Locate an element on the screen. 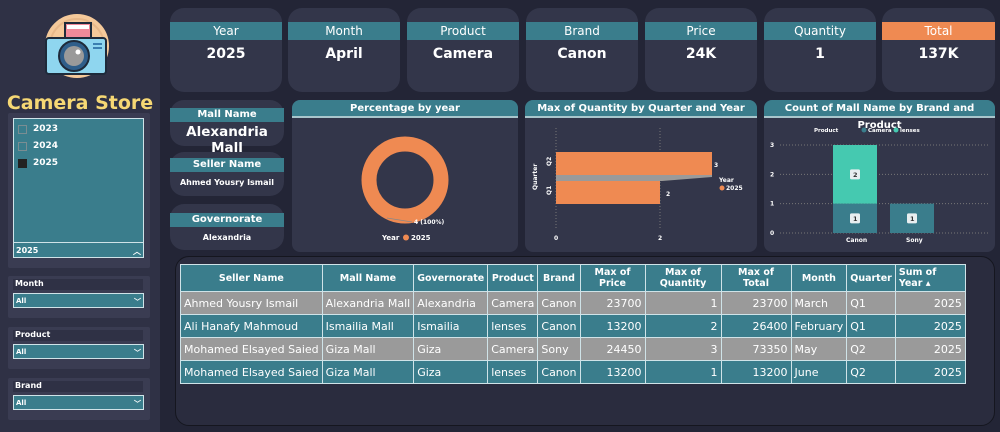 Image resolution: width=1000 pixels, height=432 pixels. column-header: Mall Name is located at coordinates (368, 278).